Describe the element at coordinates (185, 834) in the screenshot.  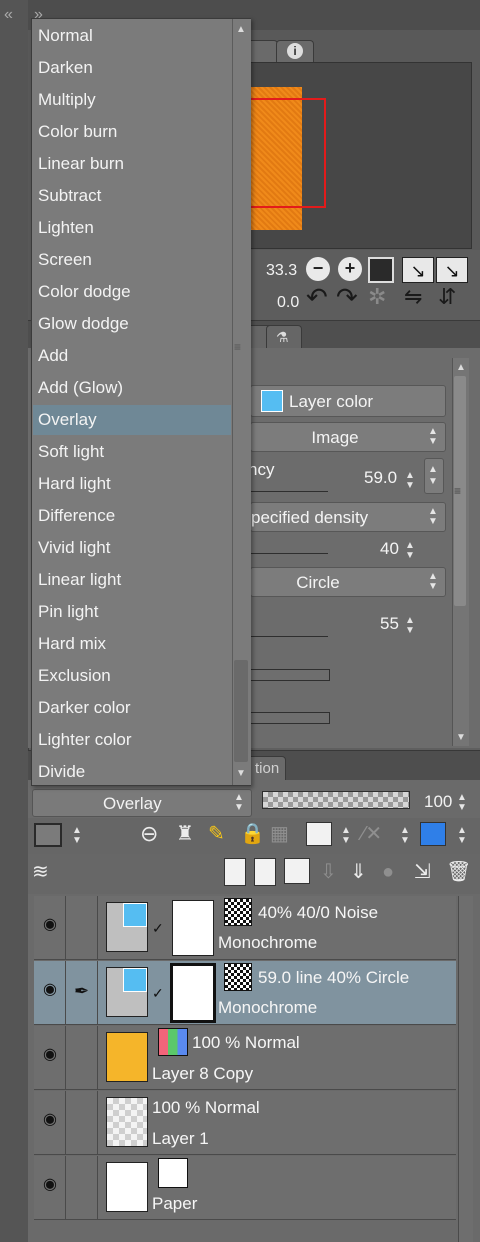
I see `reference-layer-icon: ♜` at that location.